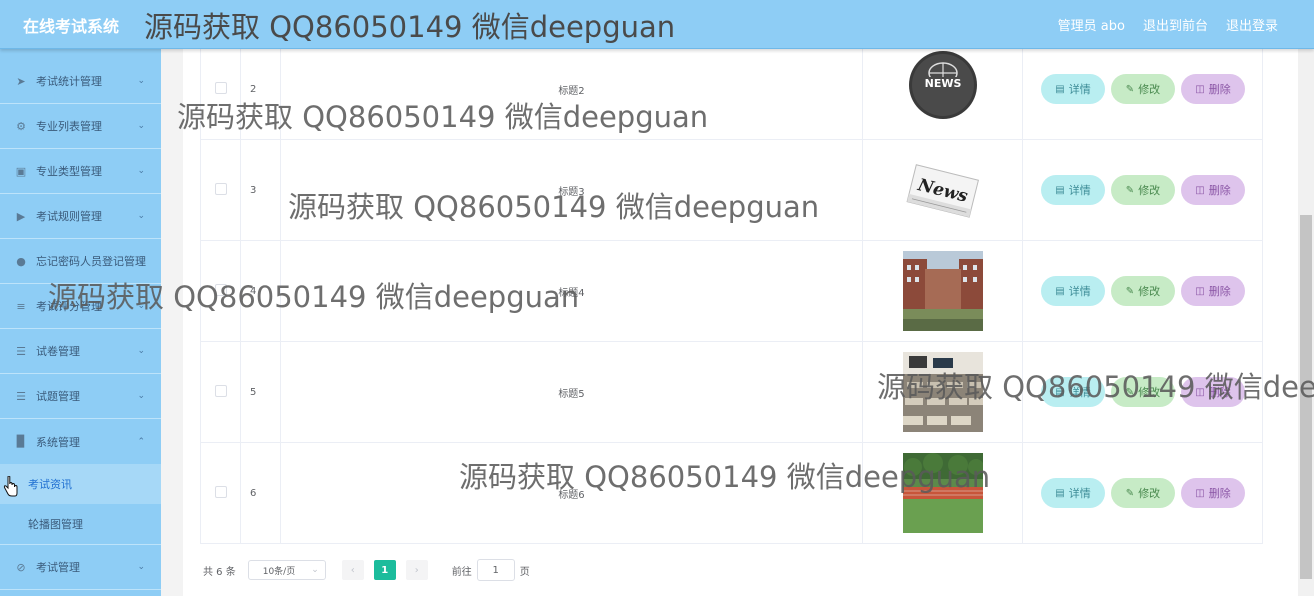  Describe the element at coordinates (1306, 397) in the screenshot. I see `scrollbar-thumb` at that location.